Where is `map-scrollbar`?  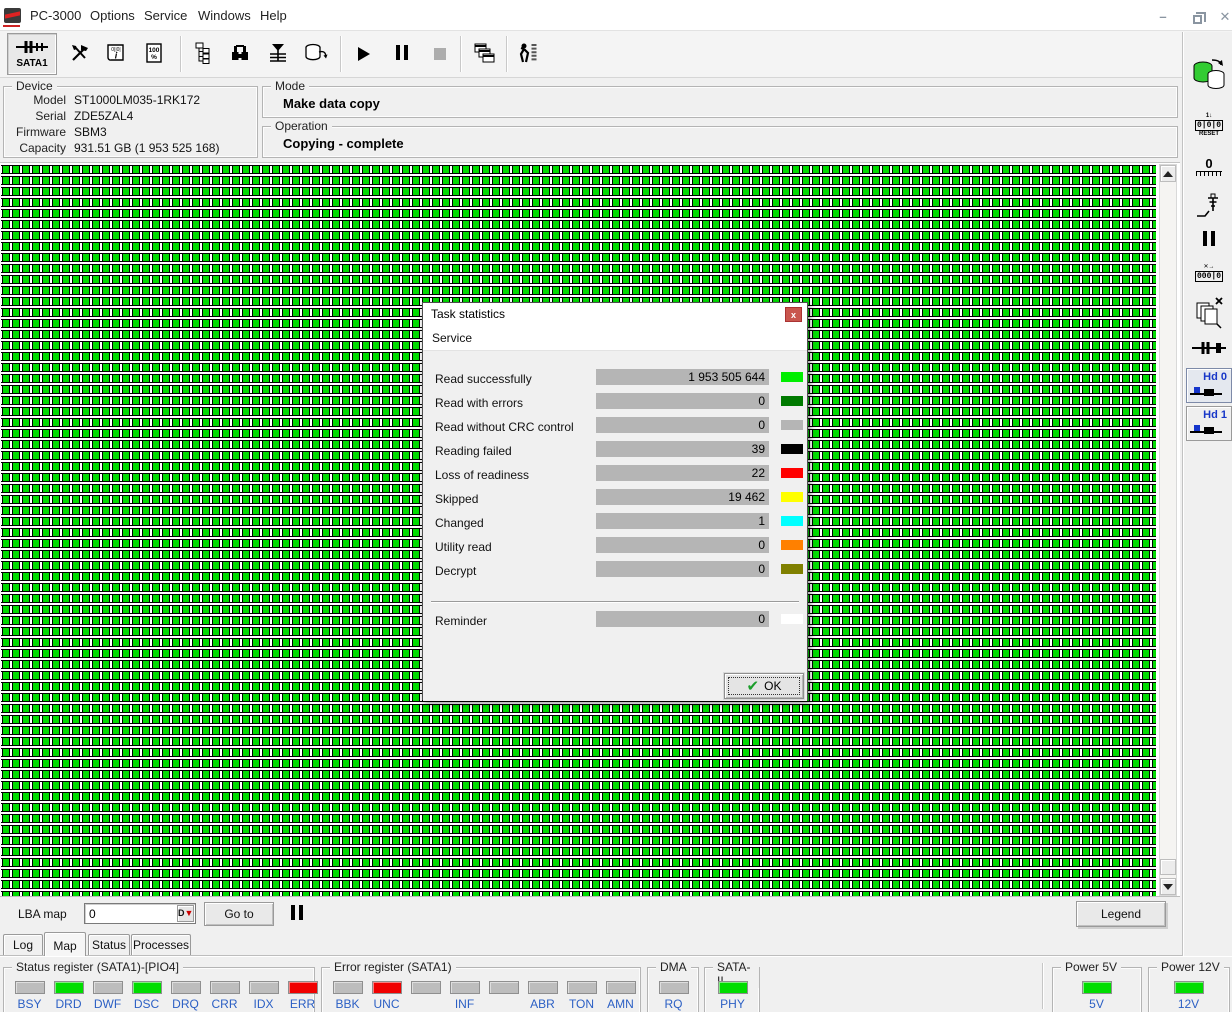
map-scrollbar is located at coordinates (1168, 530).